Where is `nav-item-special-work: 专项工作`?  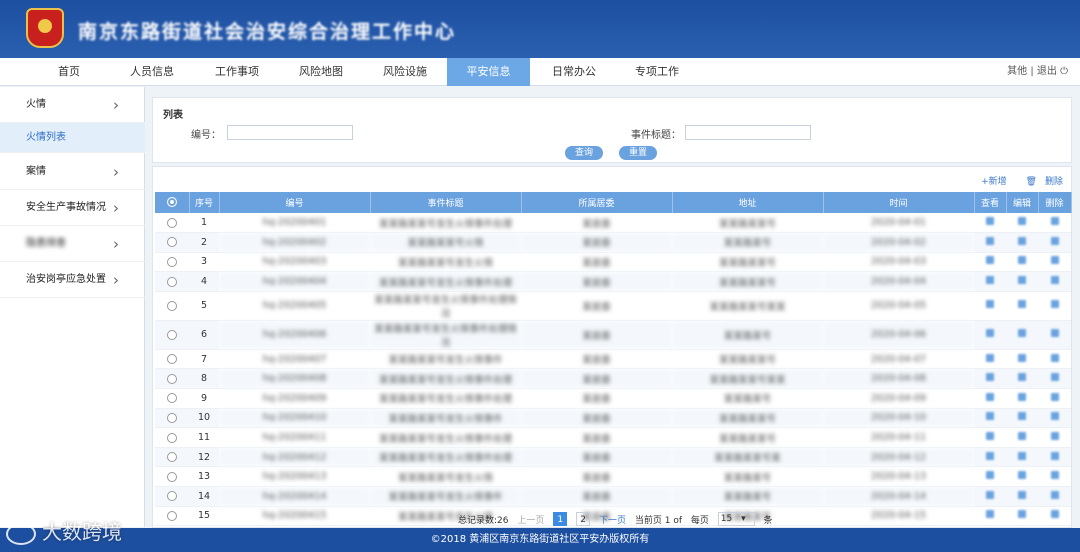
nav-item-special-work: 专项工作 is located at coordinates (657, 72).